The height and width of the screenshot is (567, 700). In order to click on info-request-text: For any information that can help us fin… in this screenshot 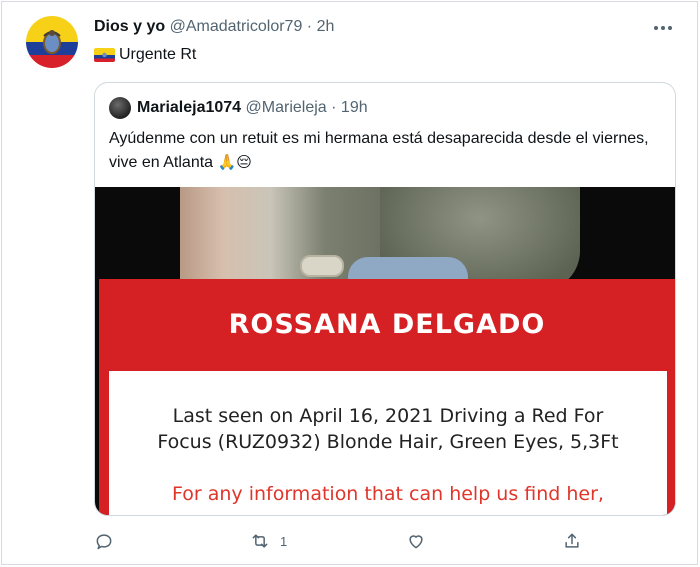, I will do `click(388, 494)`.